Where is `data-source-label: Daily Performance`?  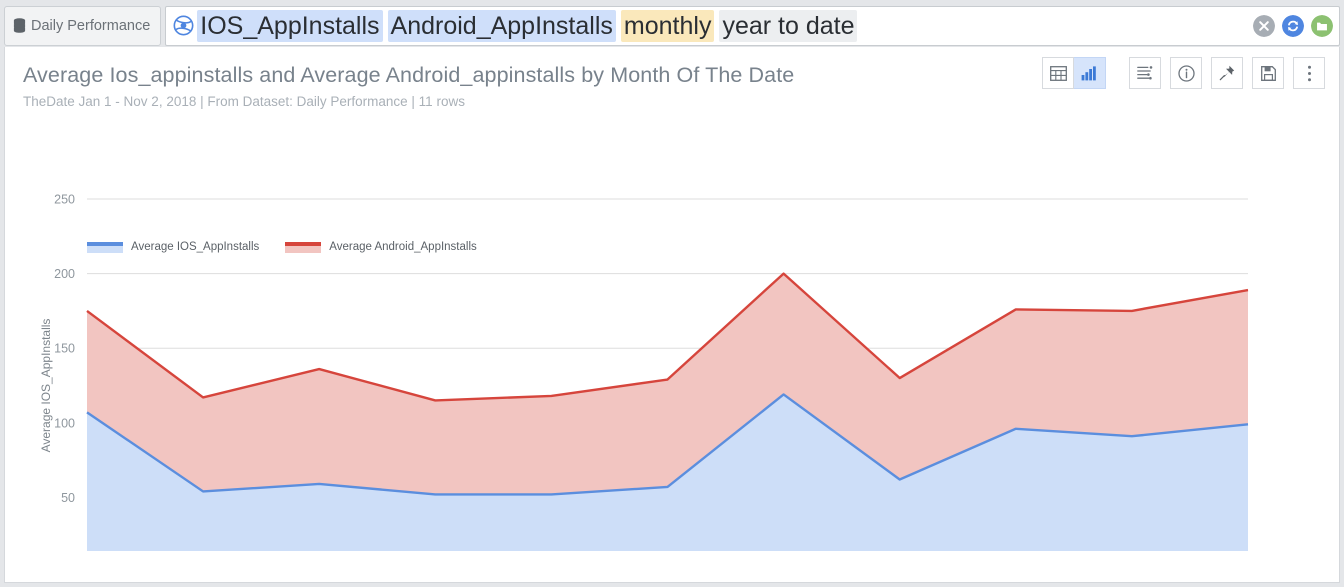 data-source-label: Daily Performance is located at coordinates (91, 25).